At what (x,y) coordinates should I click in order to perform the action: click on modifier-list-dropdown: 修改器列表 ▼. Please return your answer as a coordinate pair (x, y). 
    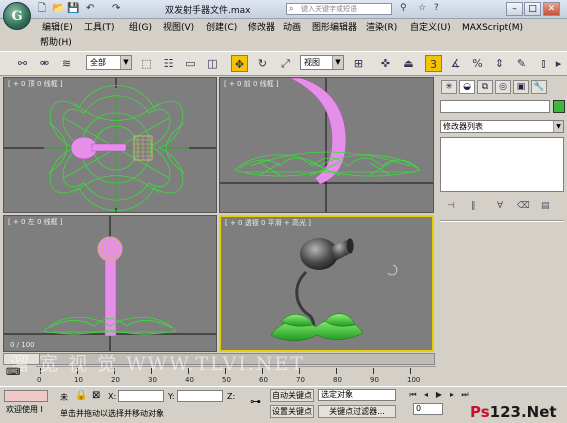
    Looking at the image, I should click on (502, 126).